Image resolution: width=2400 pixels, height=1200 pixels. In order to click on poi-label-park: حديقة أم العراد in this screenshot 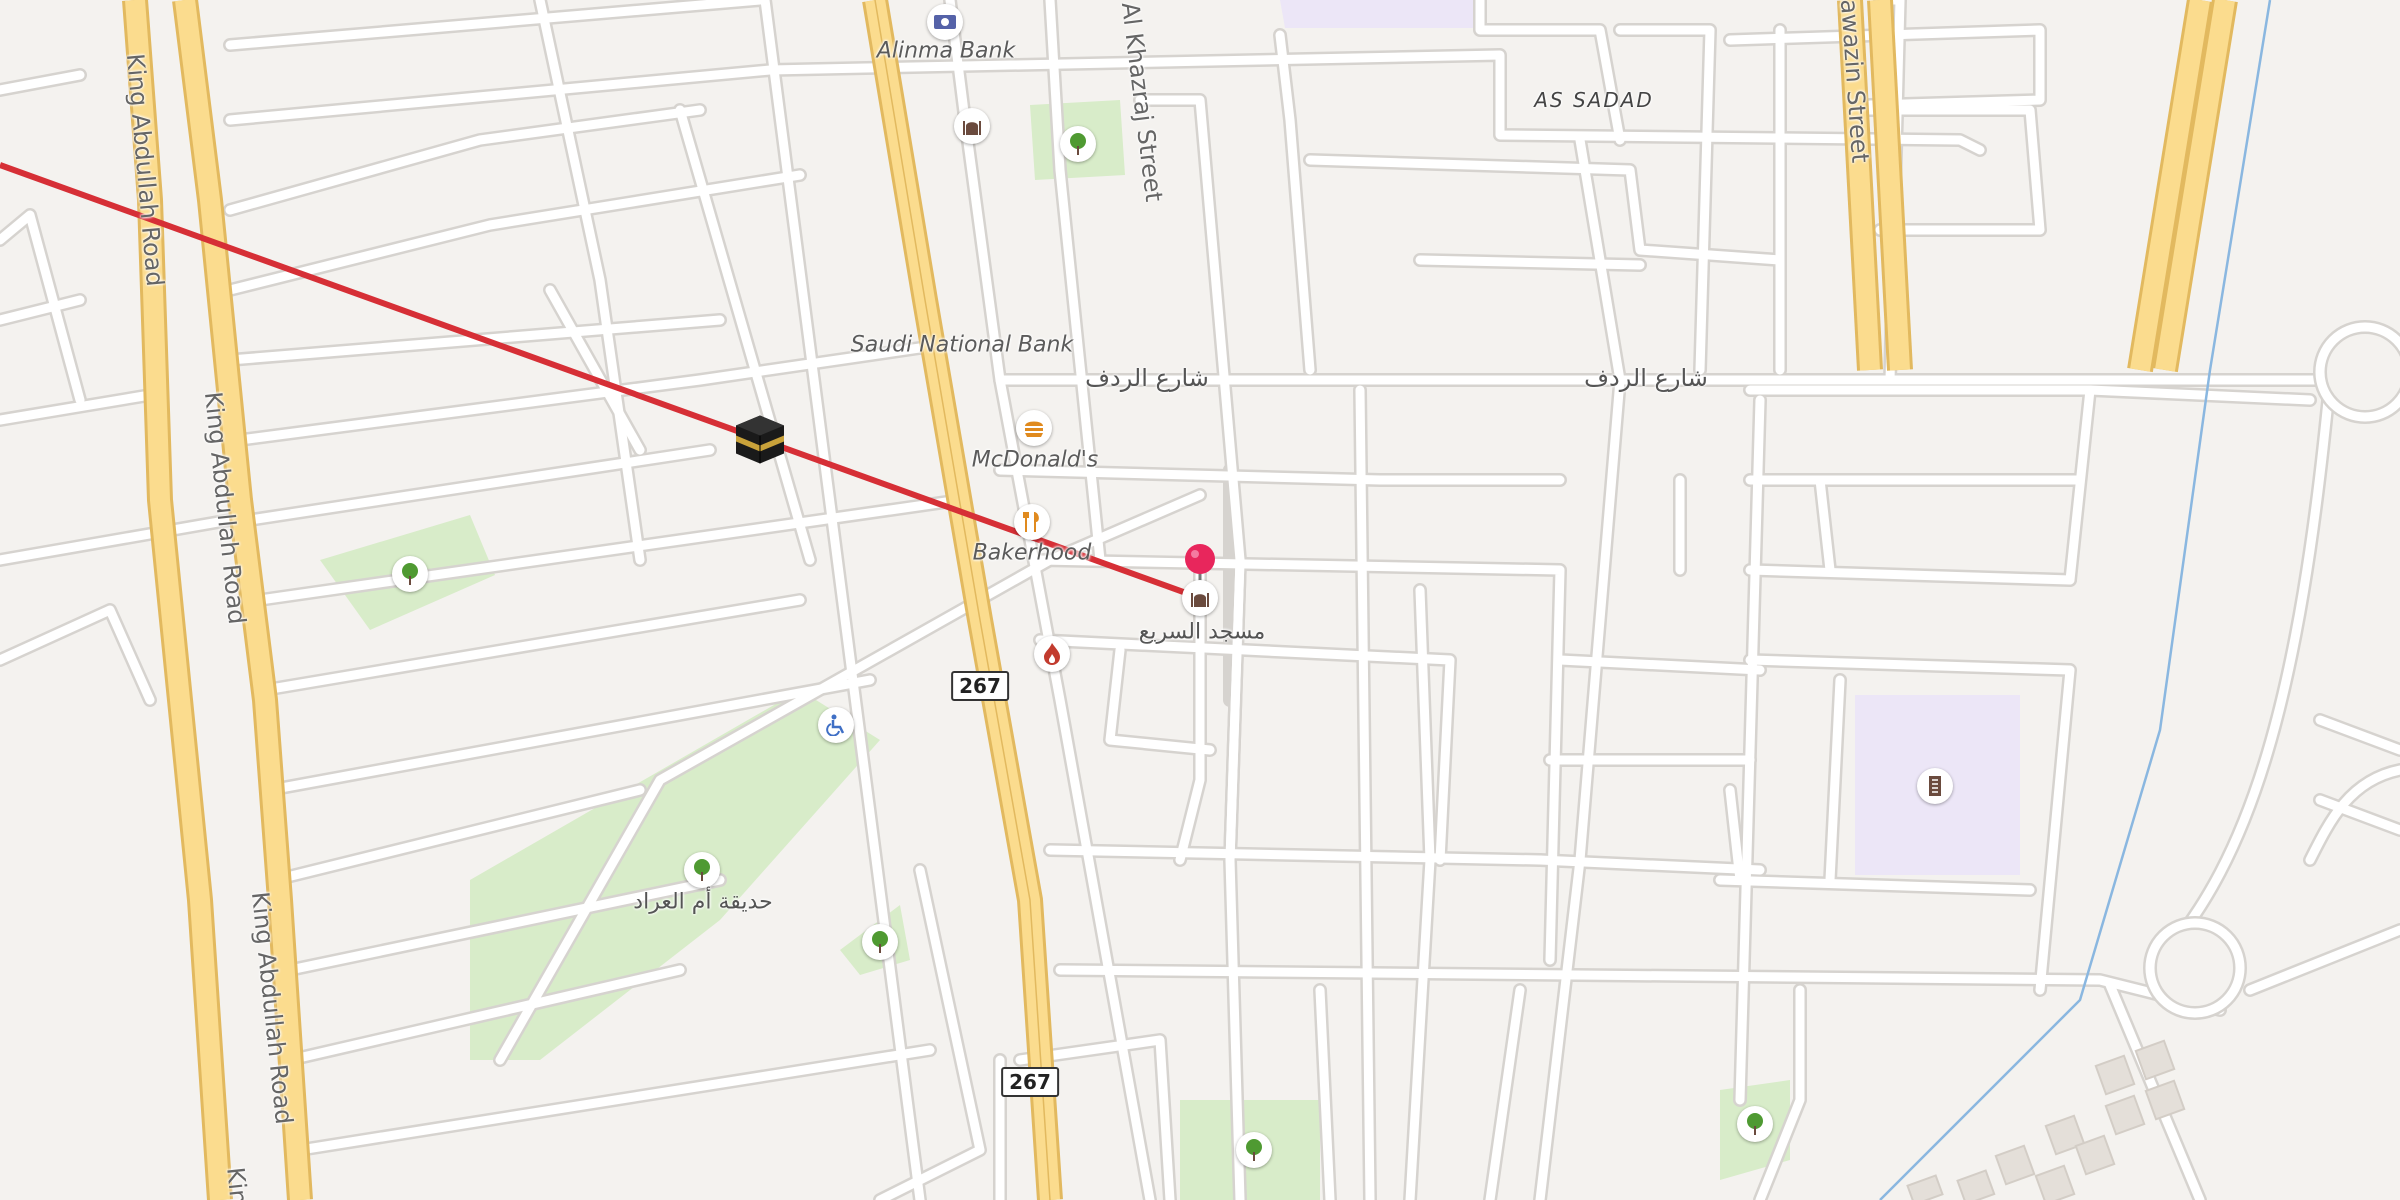, I will do `click(702, 902)`.